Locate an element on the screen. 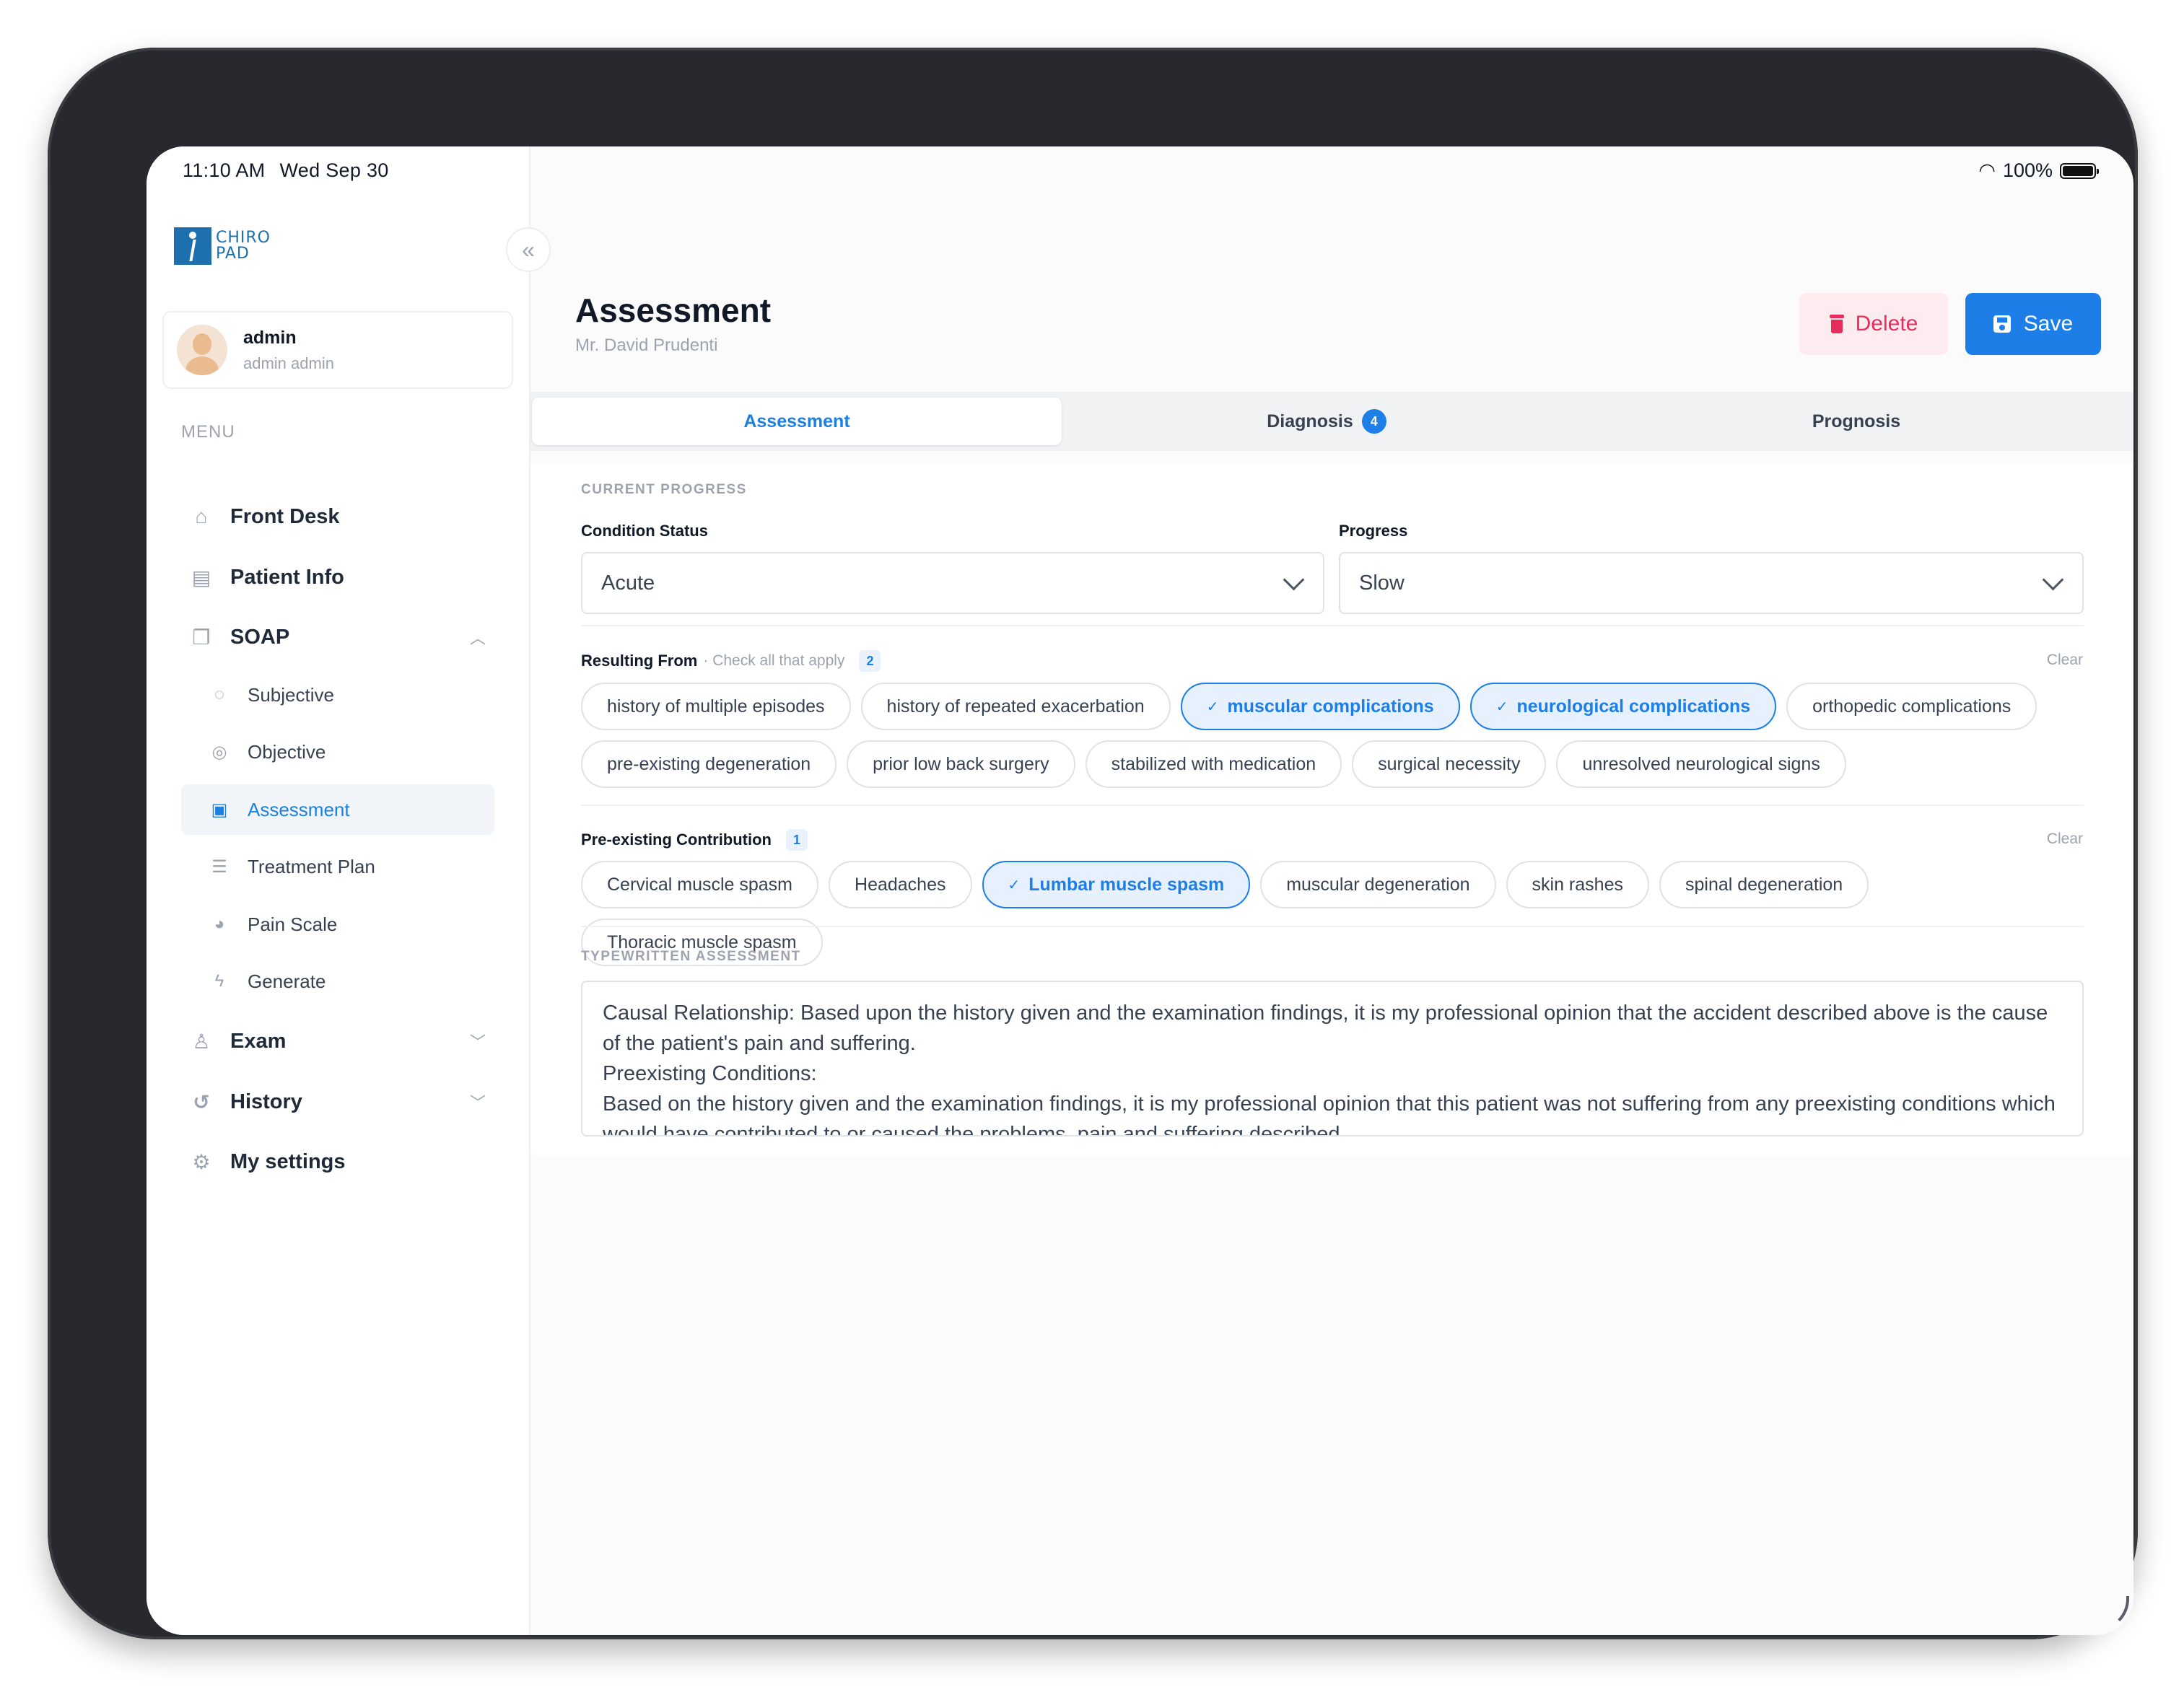 The width and height of the screenshot is (2184, 1687). status-time: 11:10 AM Wed Sep 30 is located at coordinates (286, 170).